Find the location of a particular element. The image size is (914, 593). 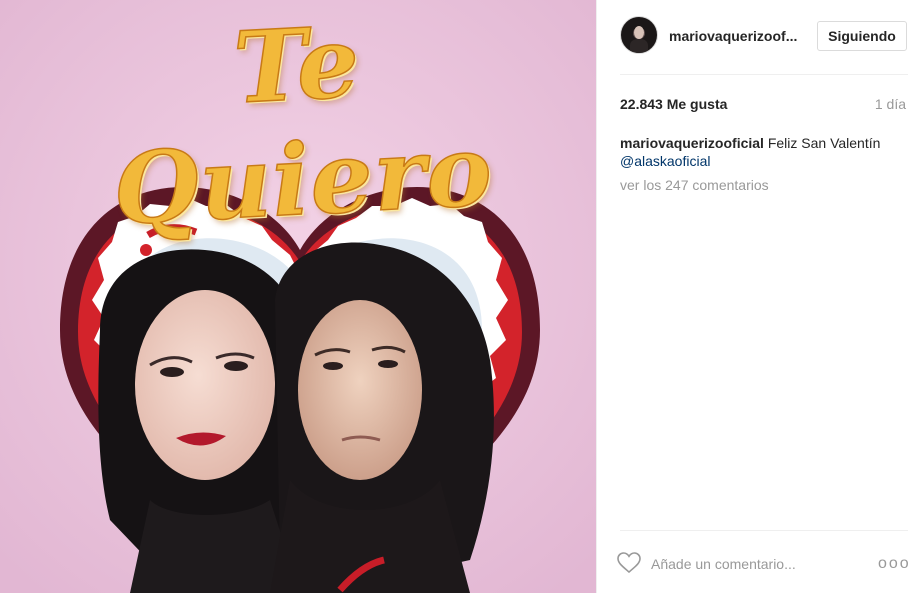

footer-divider is located at coordinates (764, 530).